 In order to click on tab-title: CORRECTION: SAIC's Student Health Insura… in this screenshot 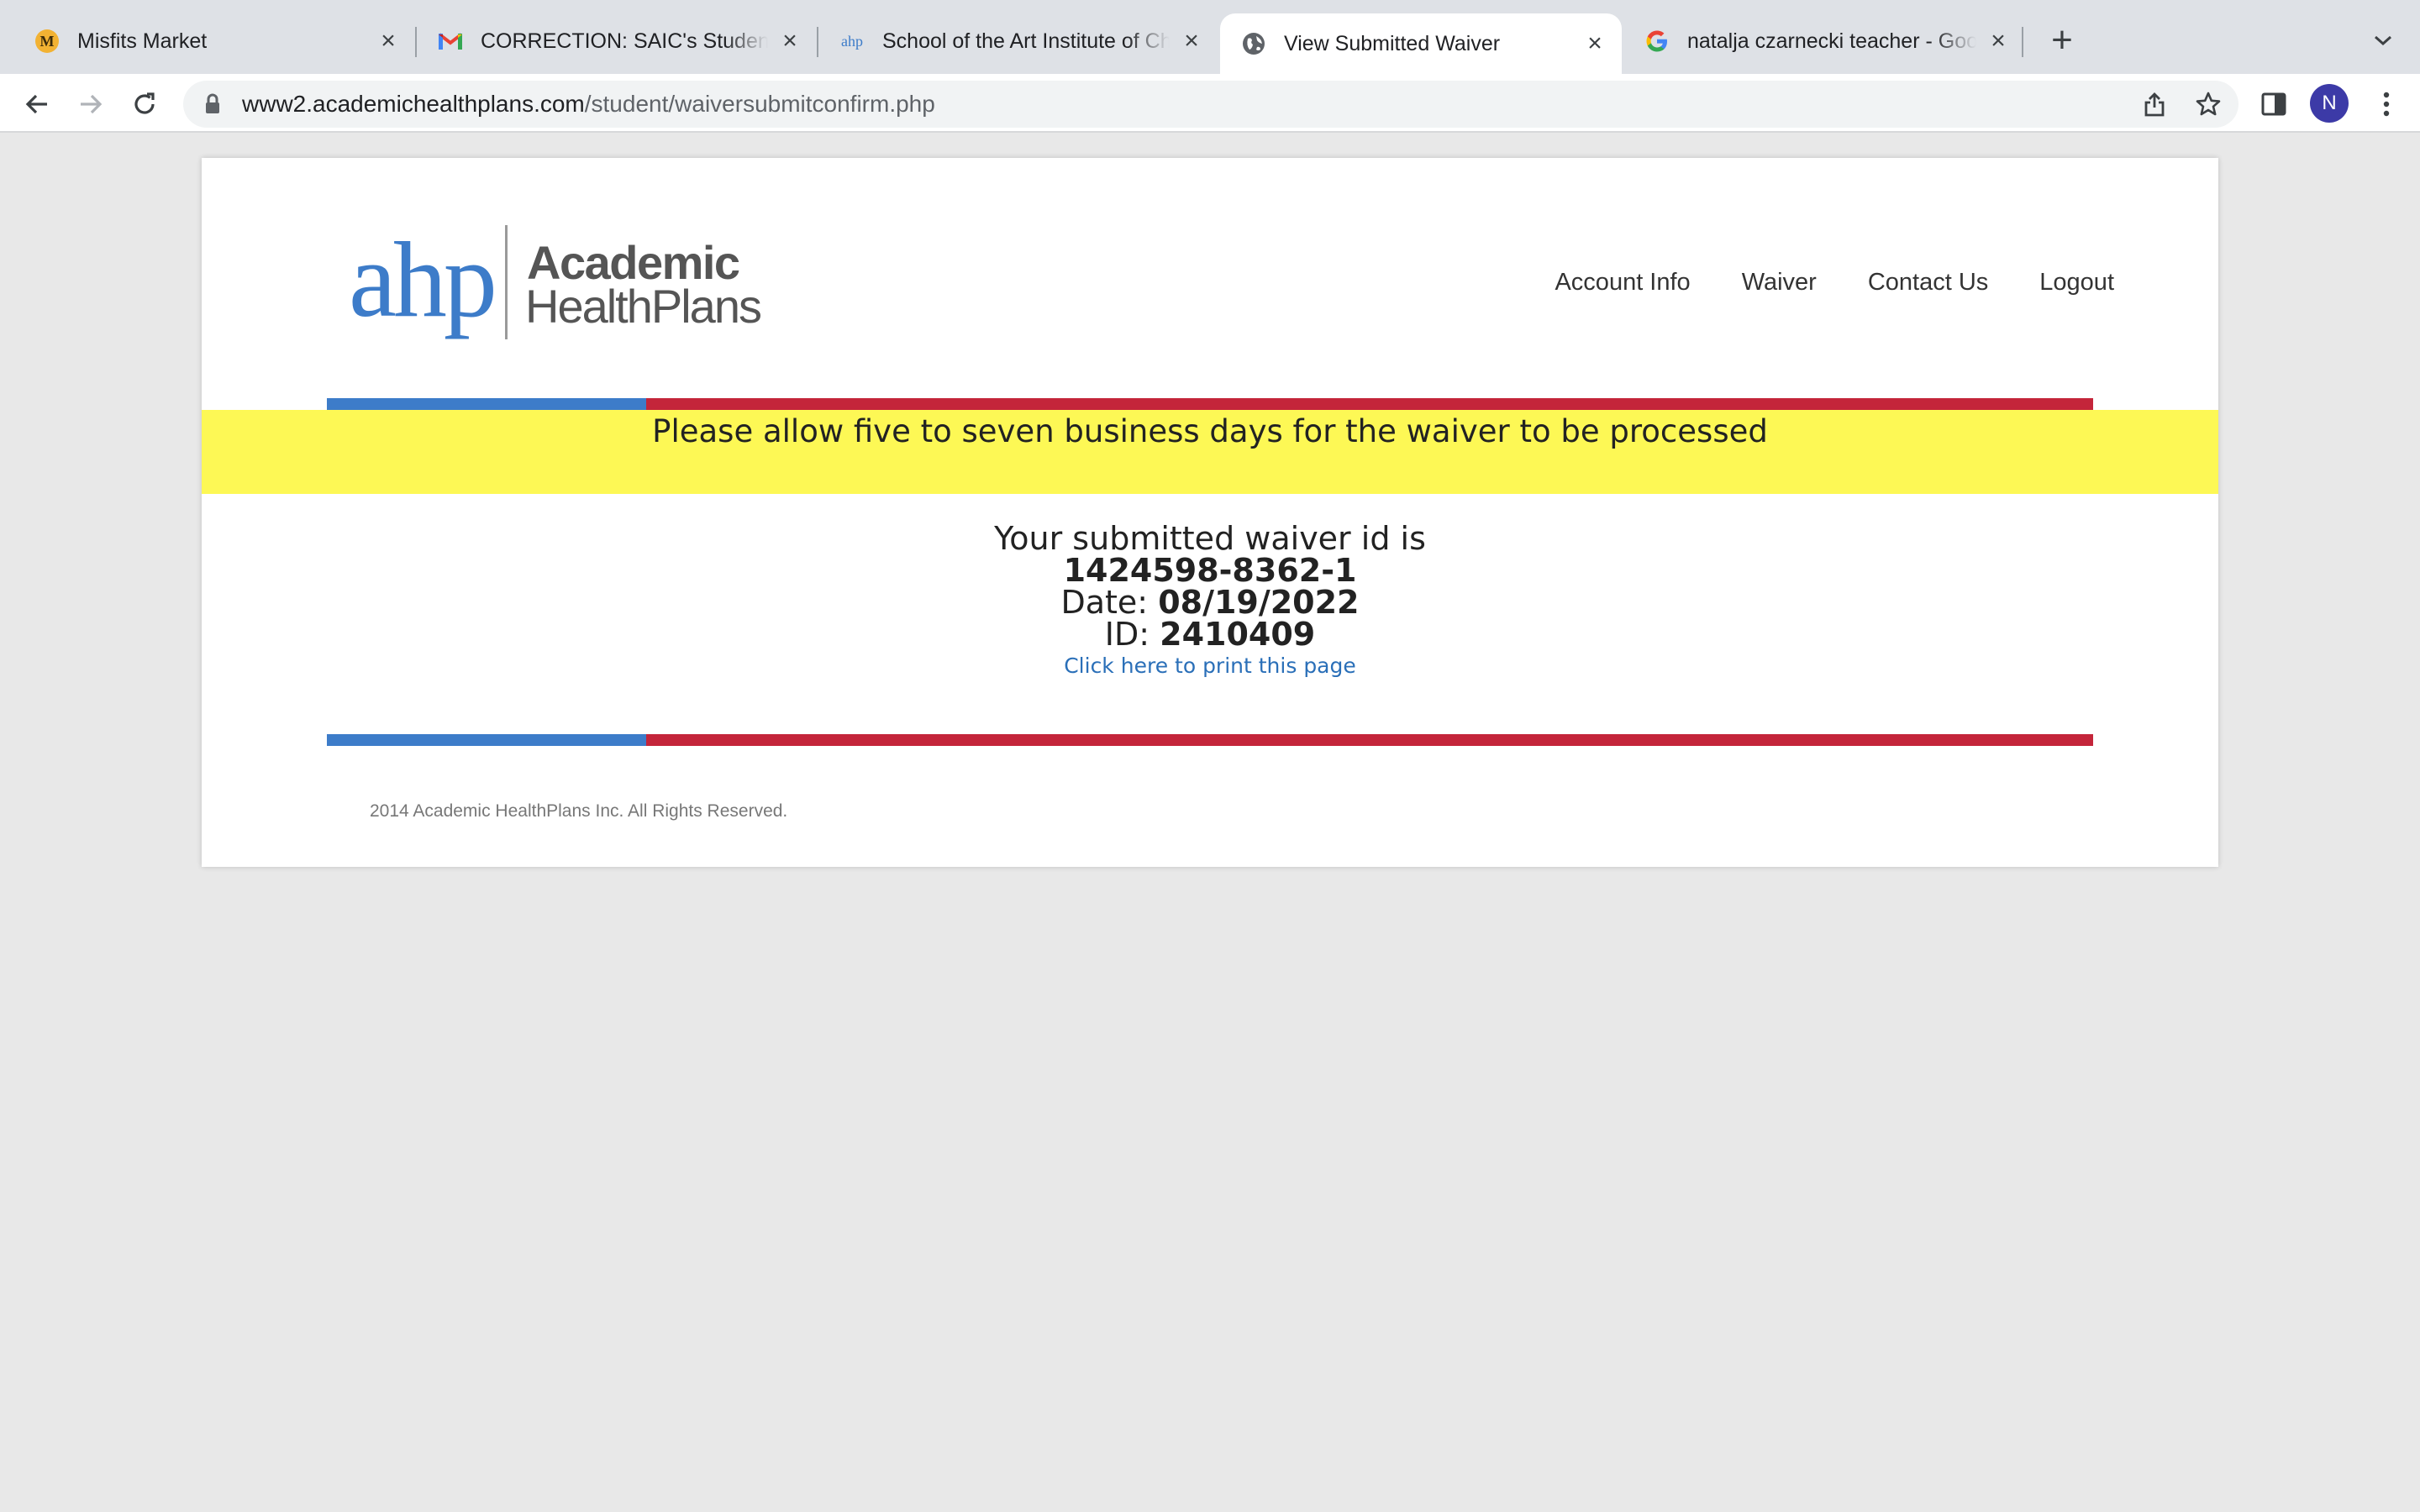, I will do `click(624, 41)`.